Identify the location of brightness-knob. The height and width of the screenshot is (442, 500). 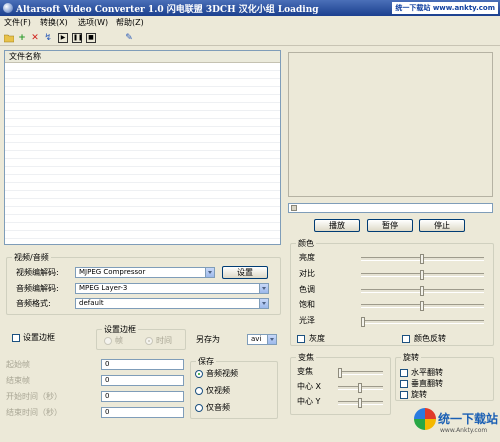
(422, 259).